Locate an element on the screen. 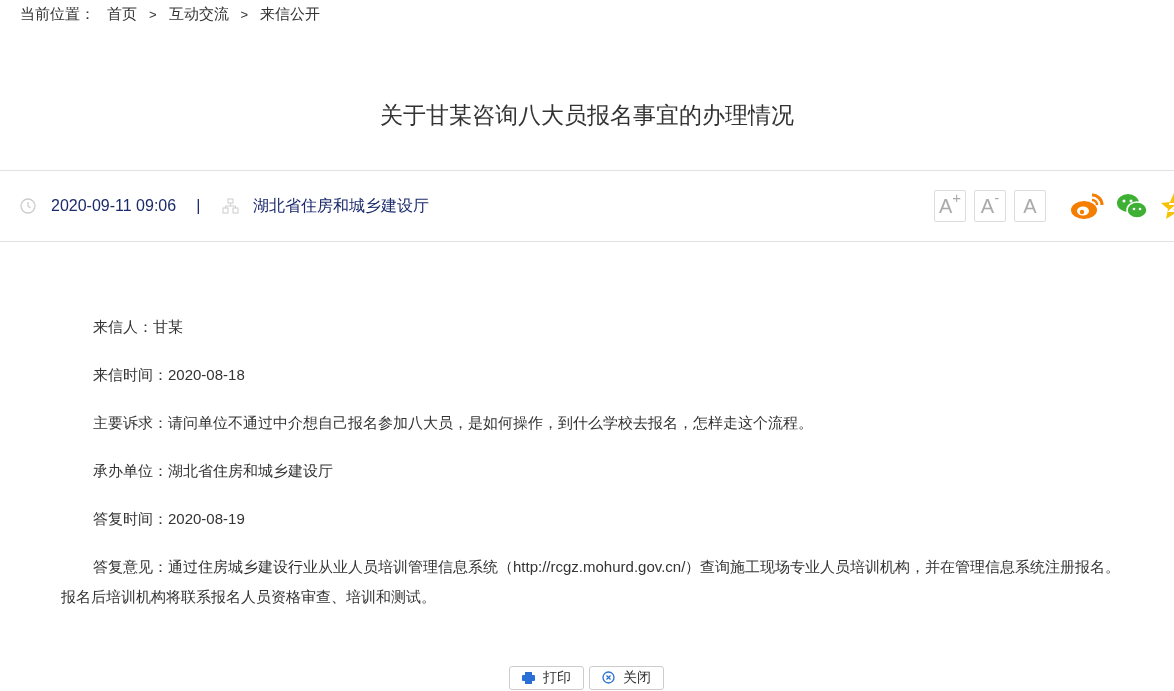 This screenshot has width=1174, height=691. close-button: 关闭 is located at coordinates (626, 677).